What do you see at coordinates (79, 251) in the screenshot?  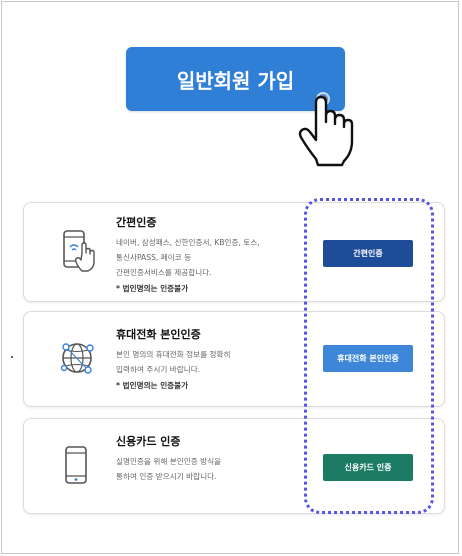 I see `phone-touch-icon` at bounding box center [79, 251].